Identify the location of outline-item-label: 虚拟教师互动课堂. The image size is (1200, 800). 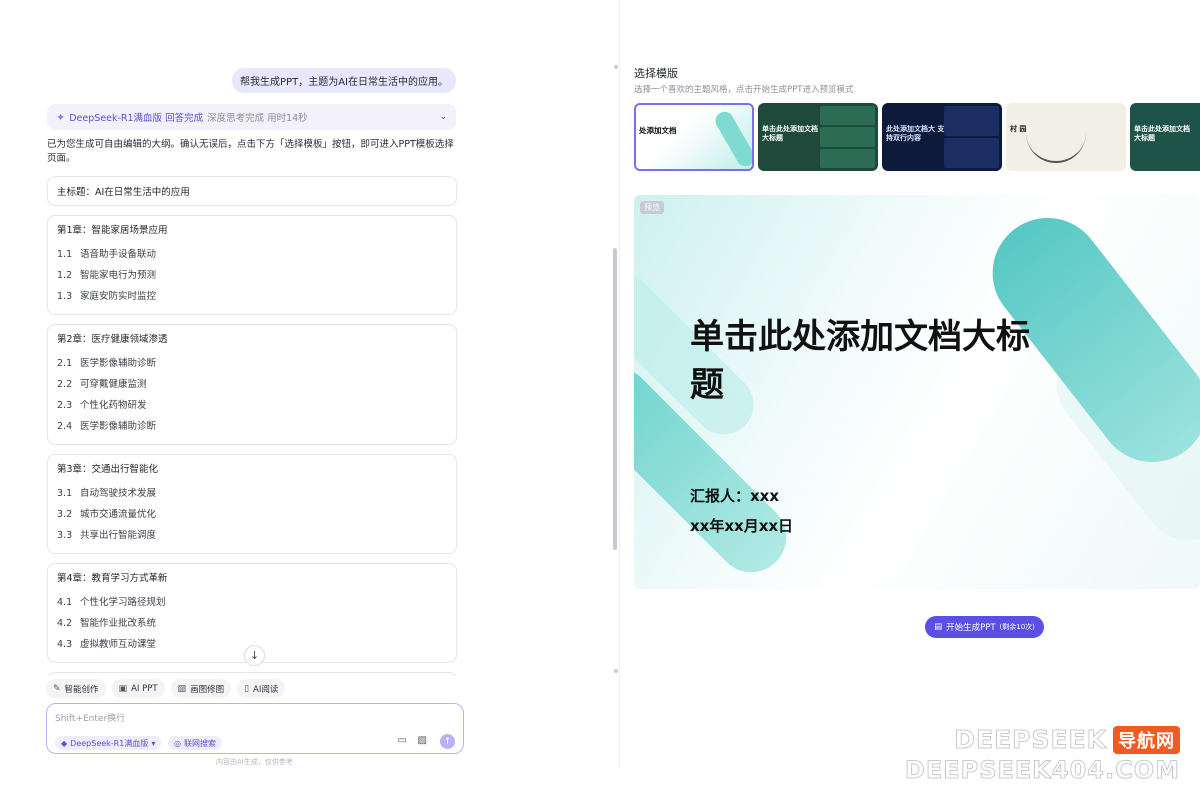
(118, 644).